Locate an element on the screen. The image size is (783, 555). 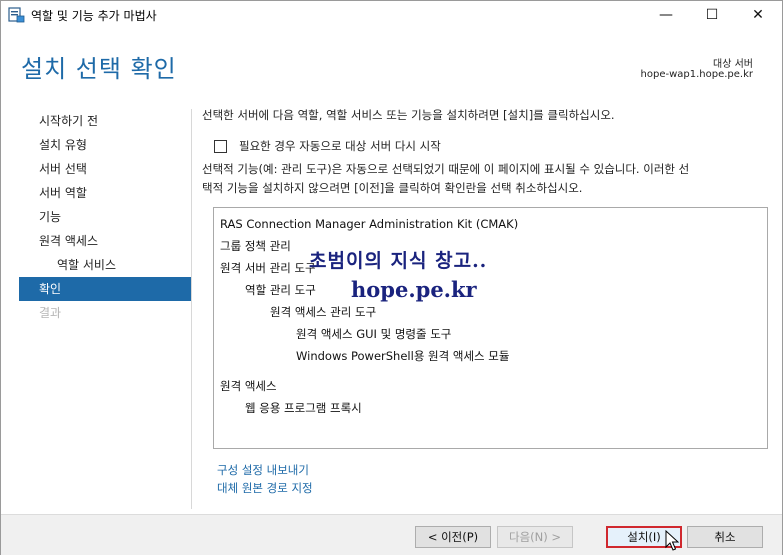
nav-item-role-services: 역할 서비스 is located at coordinates (105, 265).